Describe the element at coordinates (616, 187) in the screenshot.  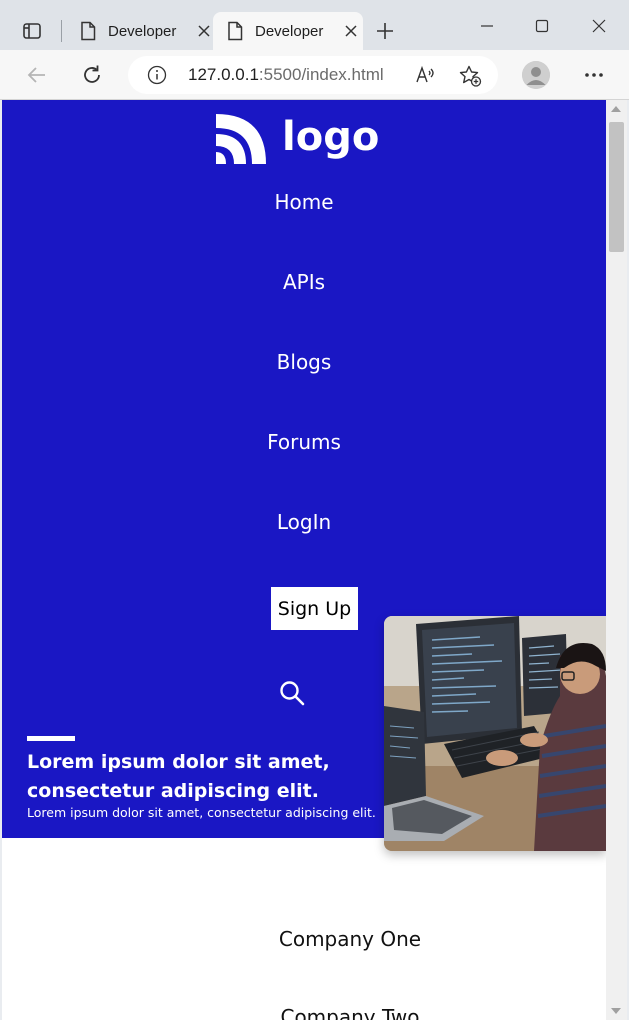
I see `scroll-thumb` at that location.